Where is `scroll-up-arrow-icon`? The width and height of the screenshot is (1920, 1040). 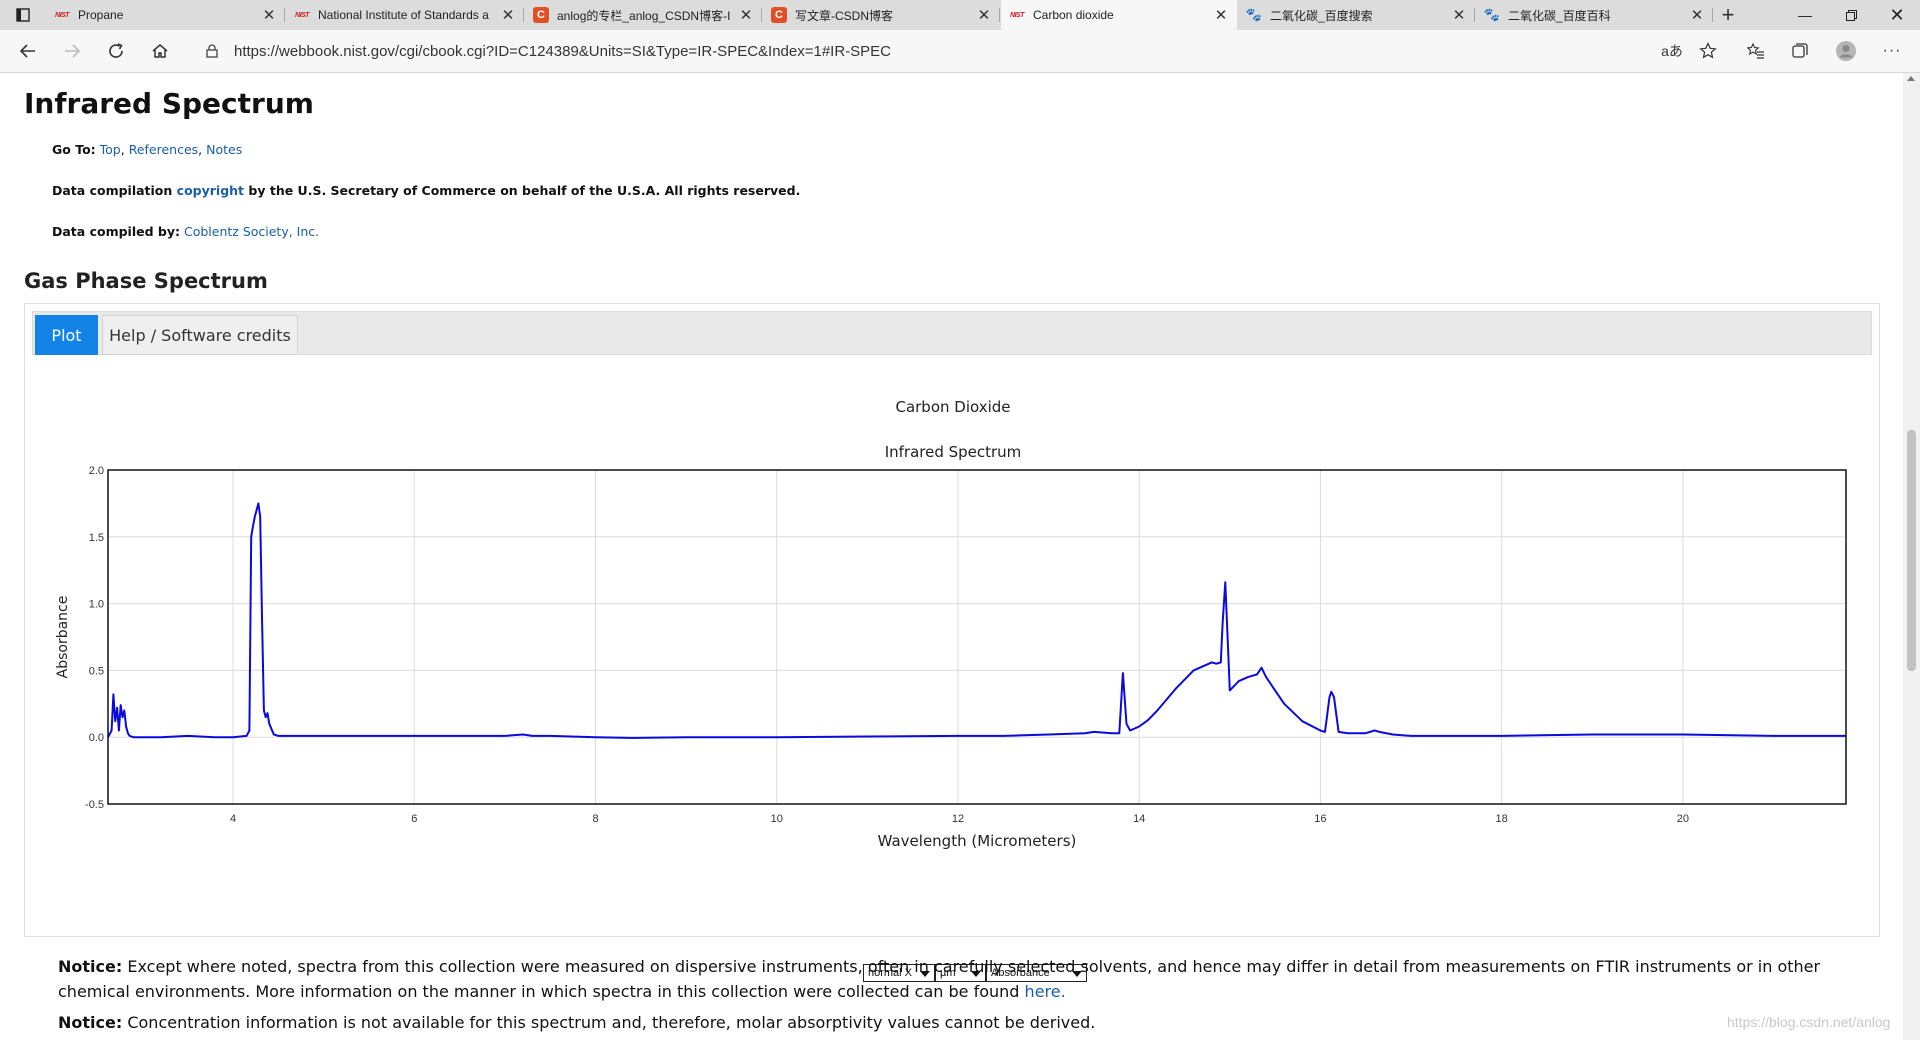
scroll-up-arrow-icon is located at coordinates (1911, 78).